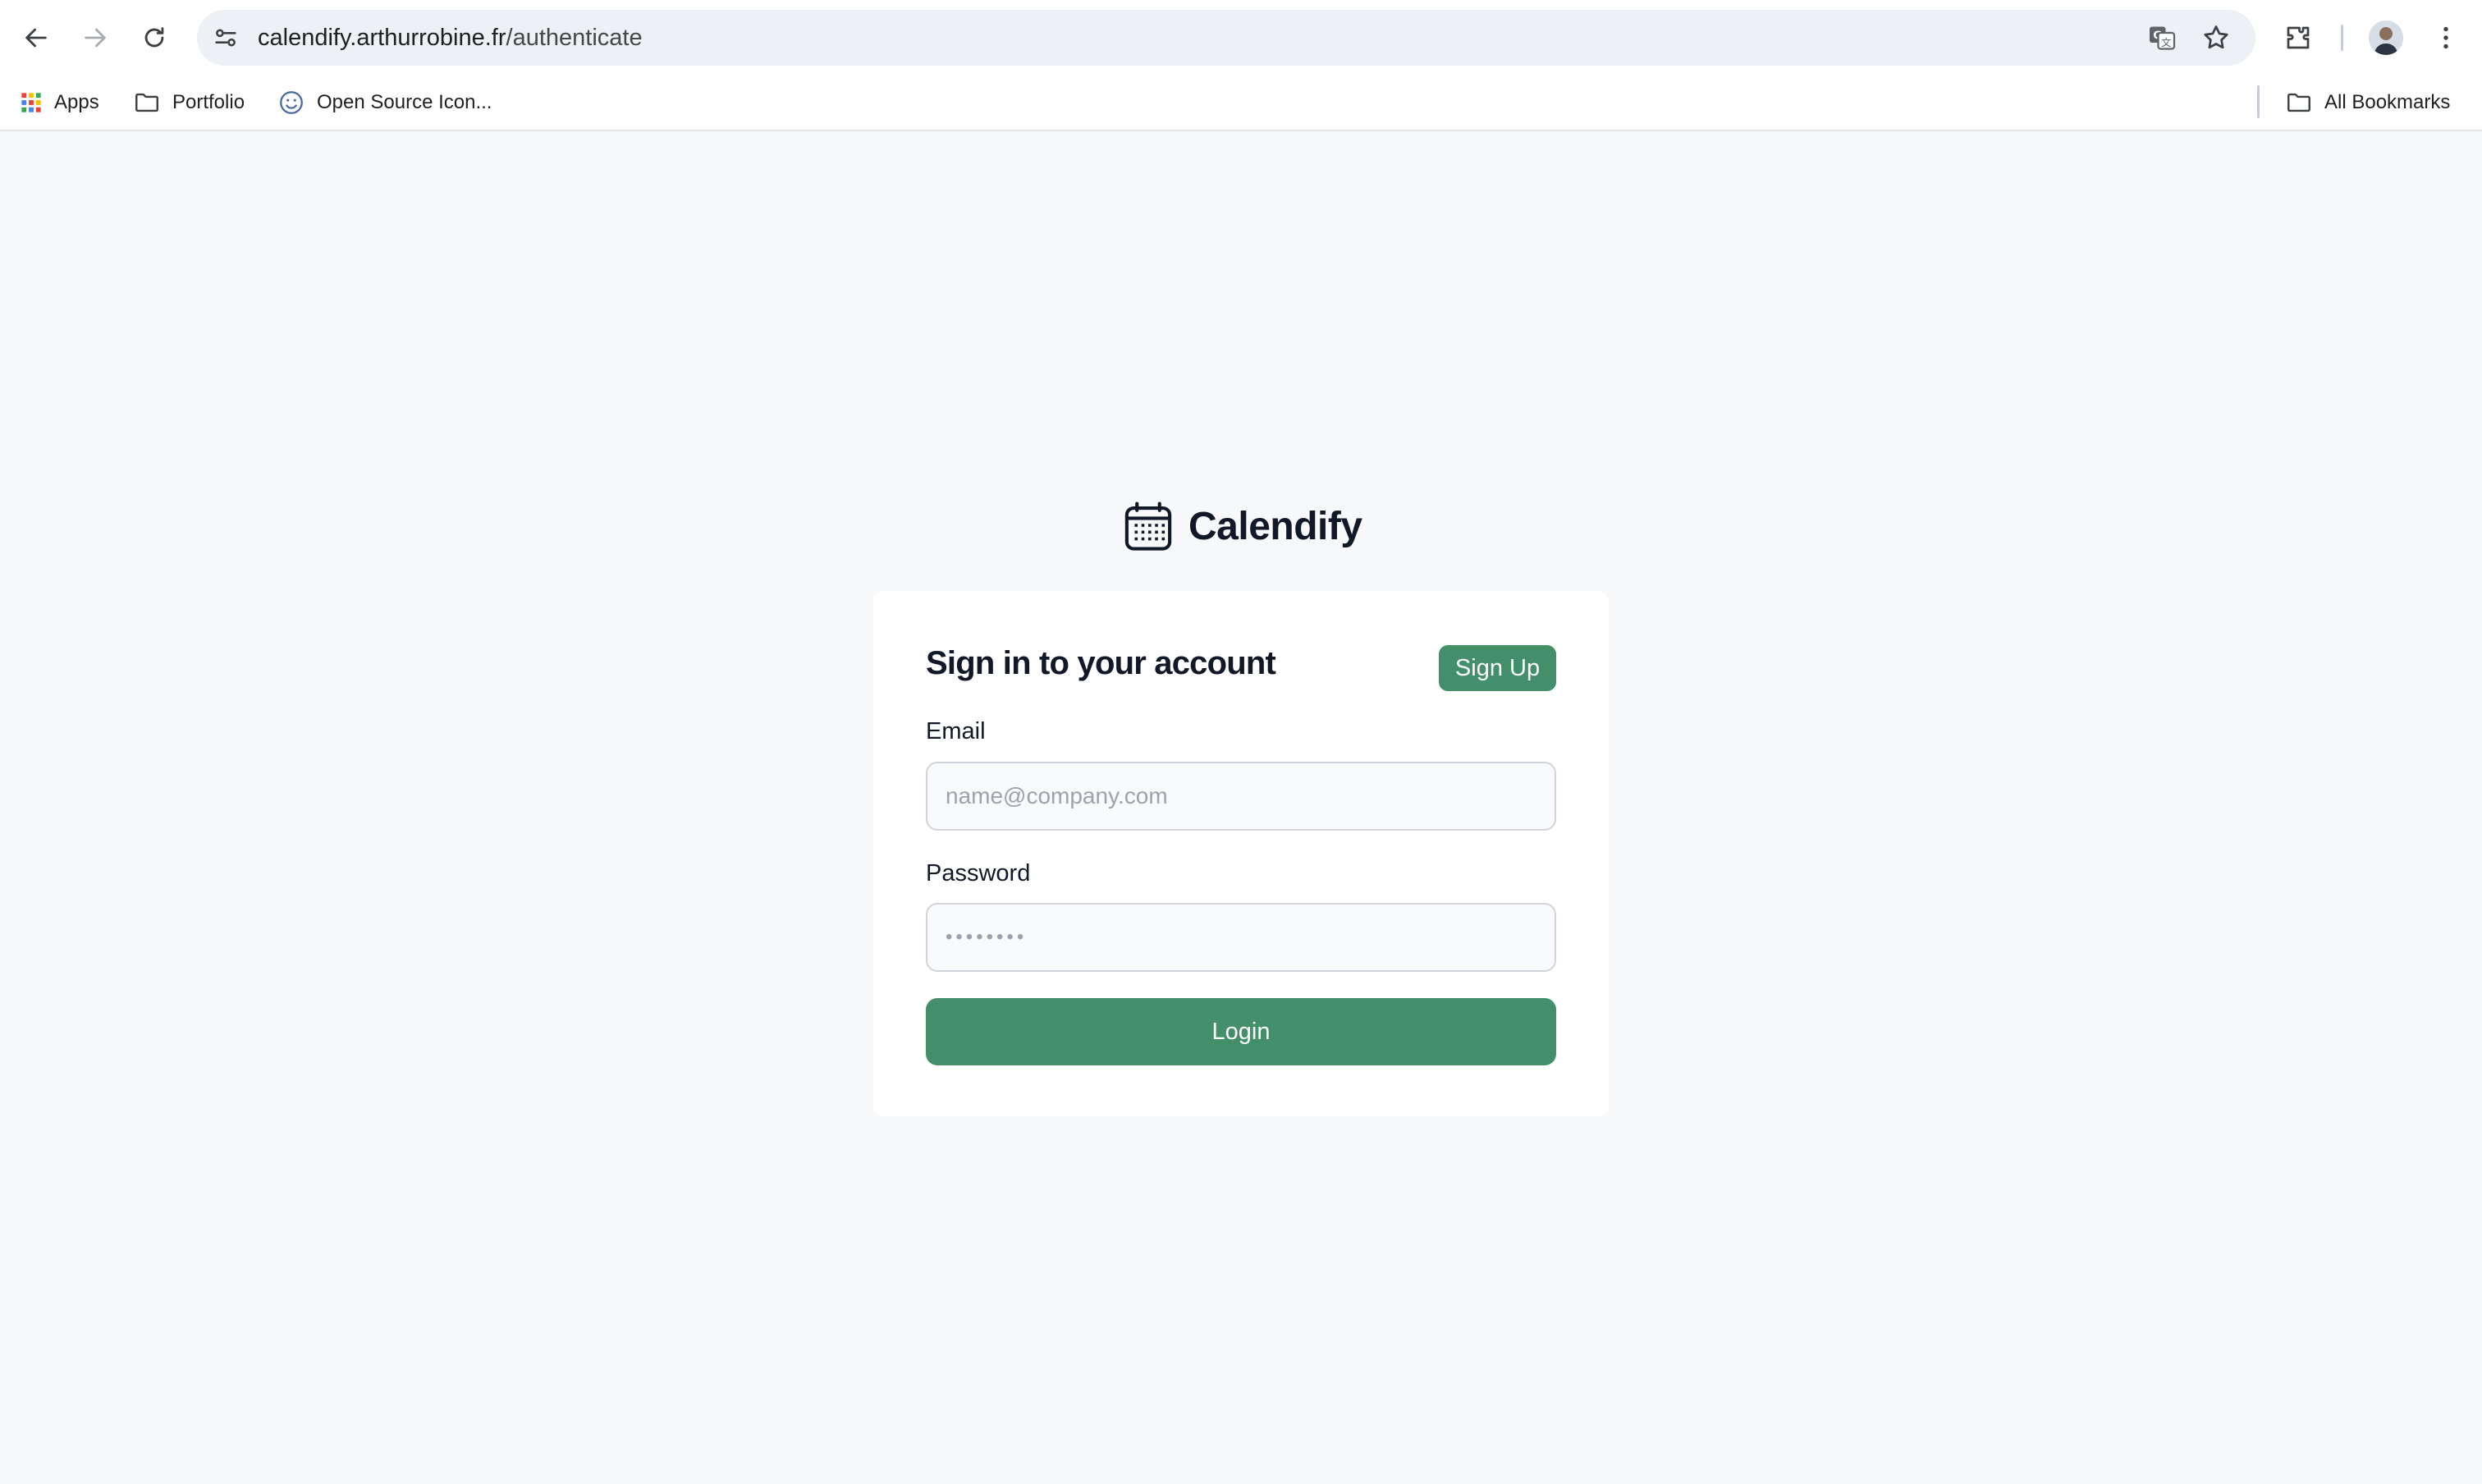 The width and height of the screenshot is (2482, 1484). What do you see at coordinates (1497, 668) in the screenshot?
I see `sign-up-button: Sign Up` at bounding box center [1497, 668].